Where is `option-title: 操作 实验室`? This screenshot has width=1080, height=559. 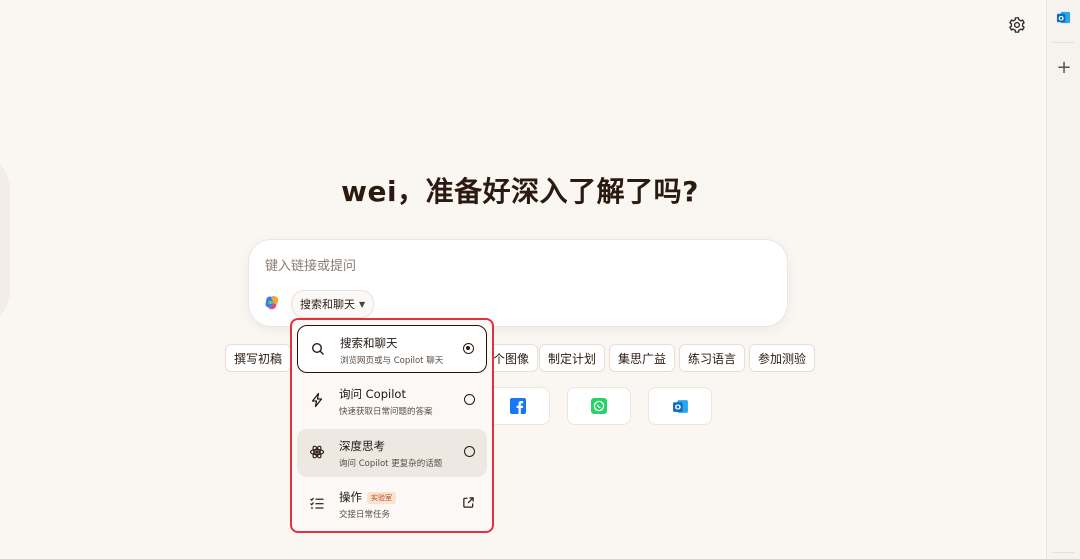 option-title: 操作 实验室 is located at coordinates (367, 497).